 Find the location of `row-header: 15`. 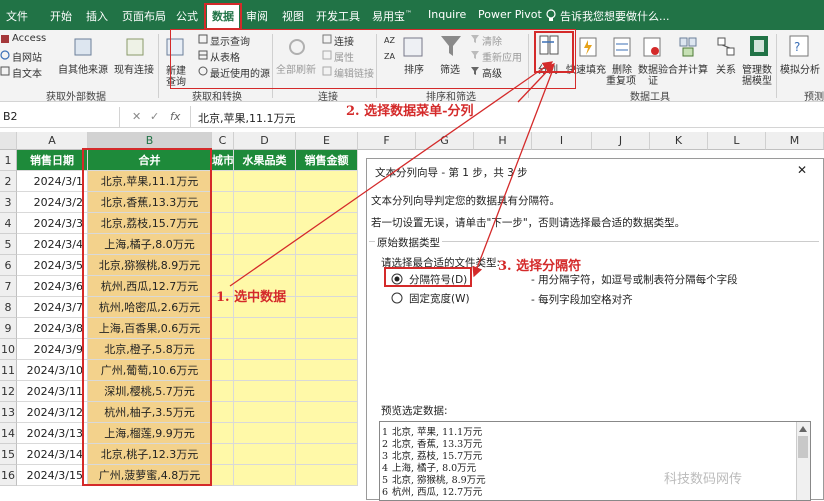

row-header: 15 is located at coordinates (8, 454).